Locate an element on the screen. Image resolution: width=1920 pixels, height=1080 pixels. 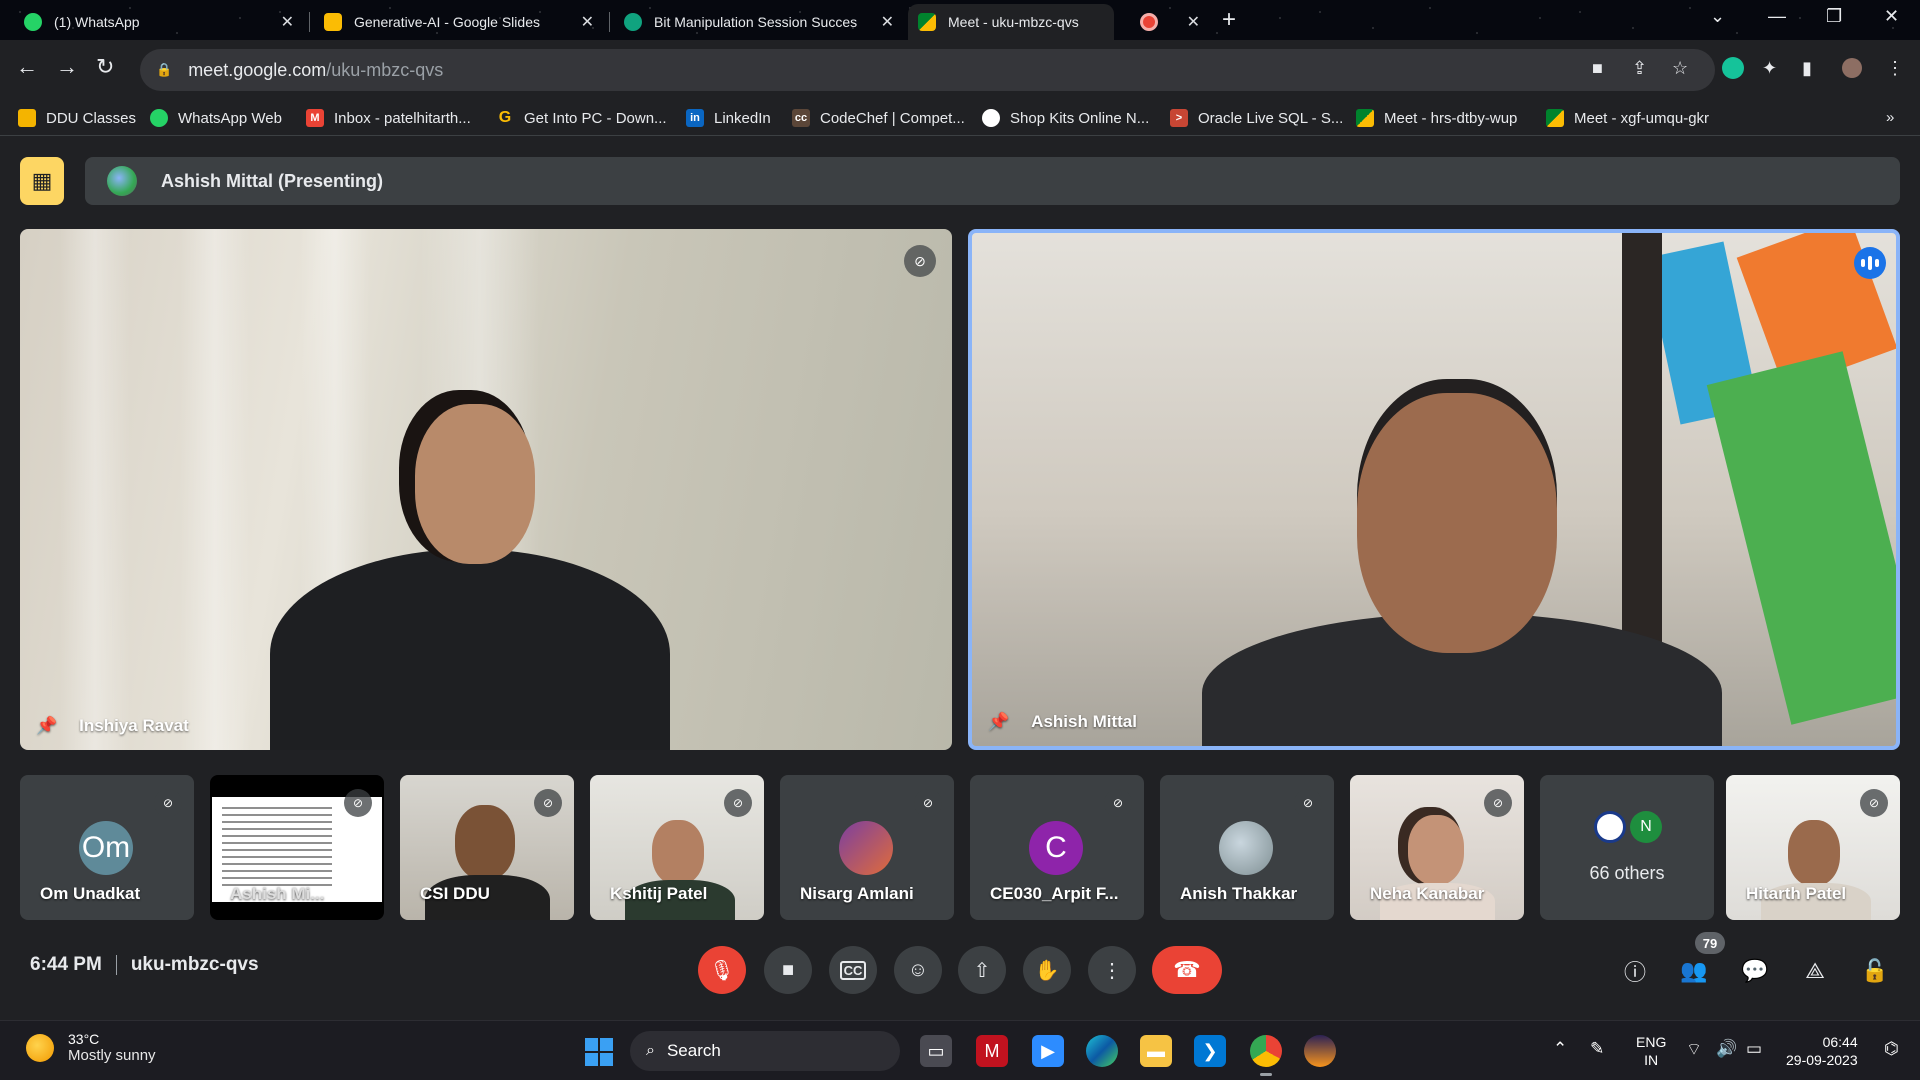
tab-meet: Meet - uku-mbzc-qvs is located at coordinates (1011, 22).